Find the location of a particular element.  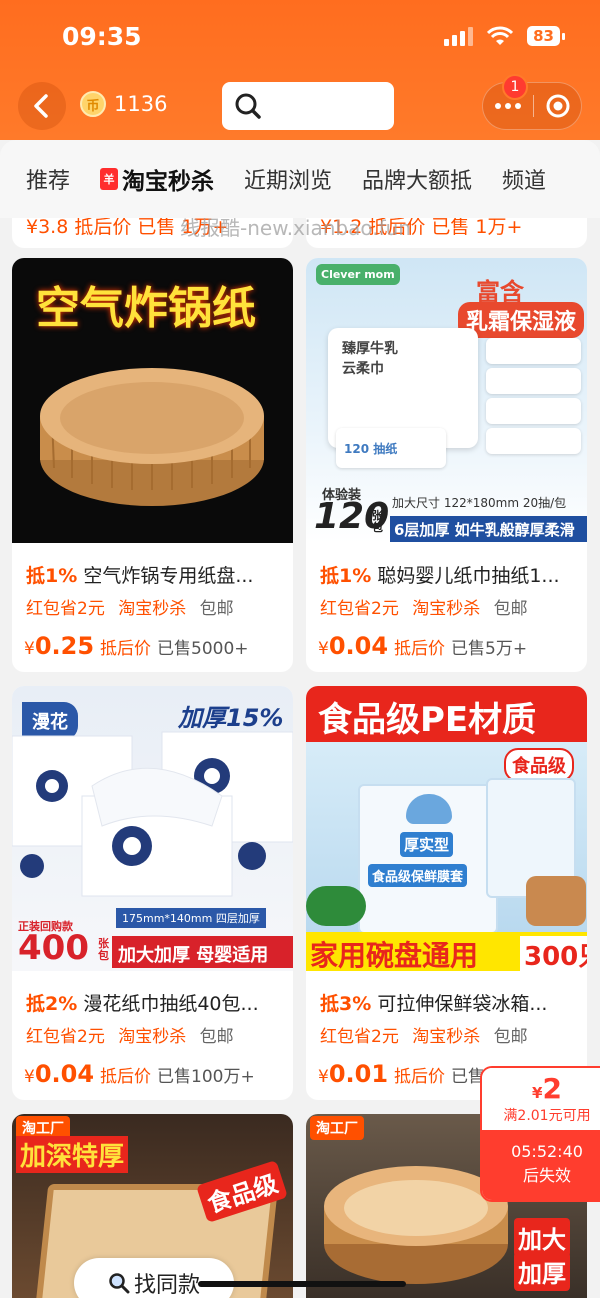

coupon-amount: ¥2 is located at coordinates (541, 1088).